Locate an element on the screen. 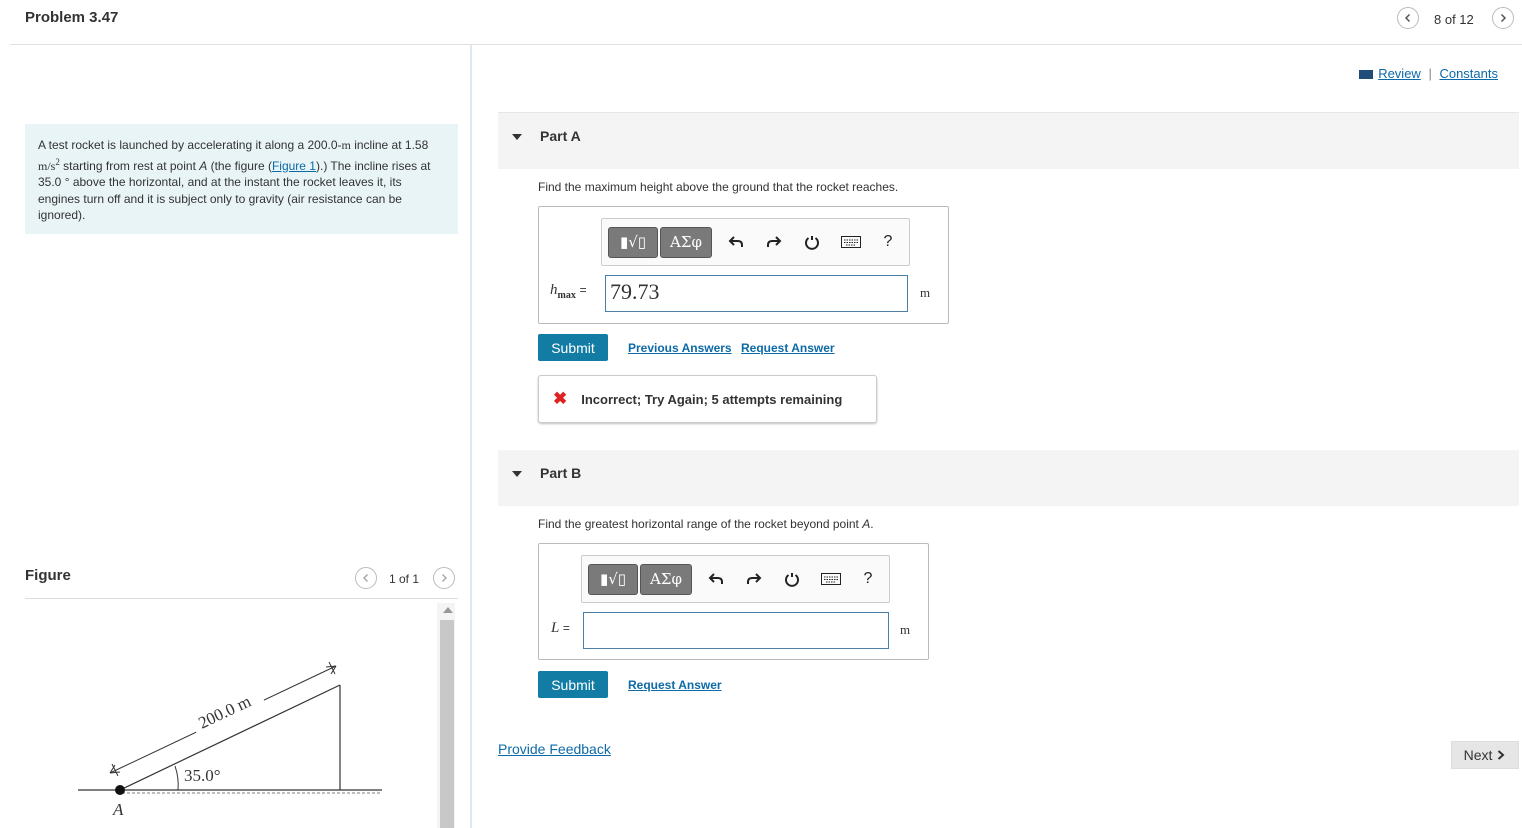 This screenshot has height=828, width=1522. next-problem-button is located at coordinates (1503, 18).